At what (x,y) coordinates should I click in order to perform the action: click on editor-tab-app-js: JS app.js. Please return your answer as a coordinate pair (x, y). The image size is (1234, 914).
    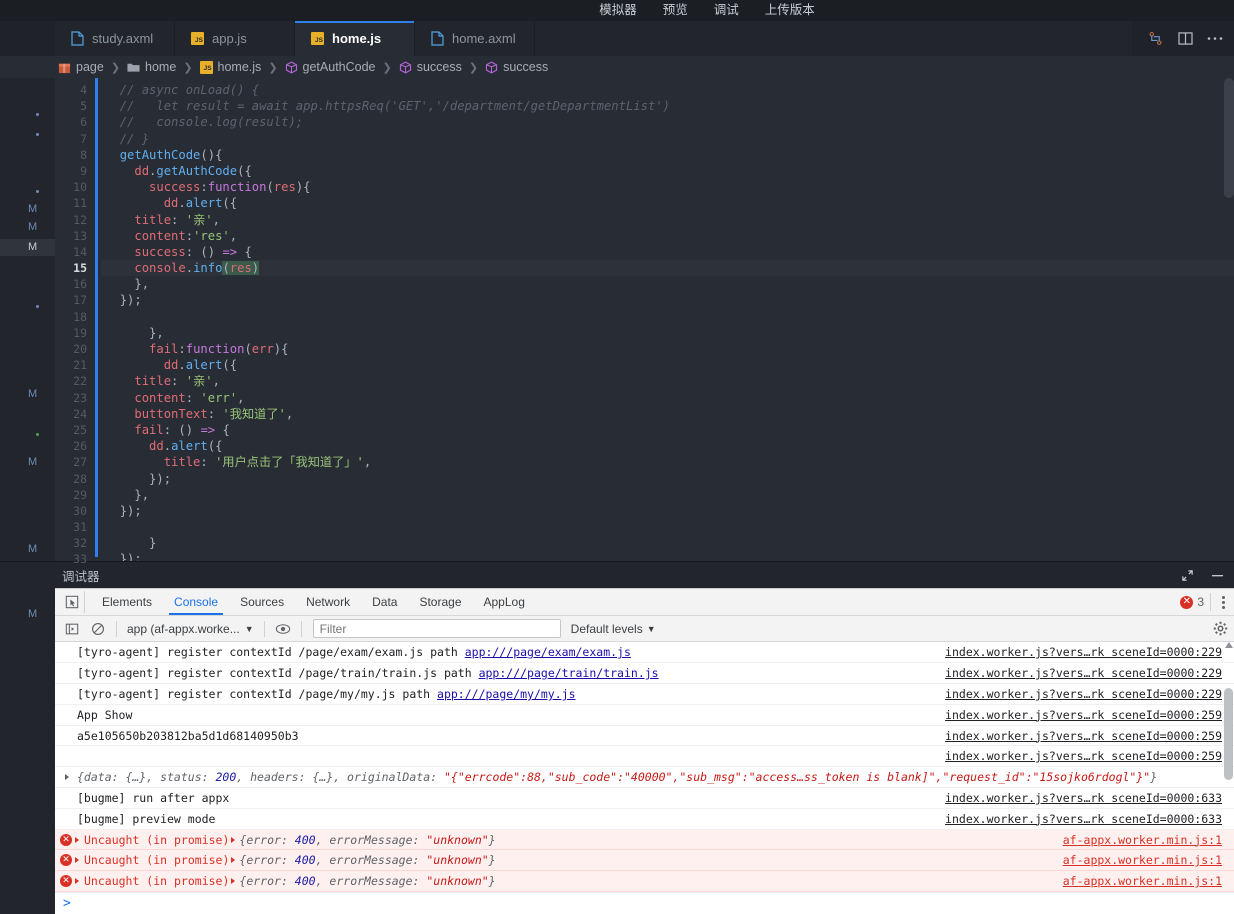
    Looking at the image, I should click on (235, 38).